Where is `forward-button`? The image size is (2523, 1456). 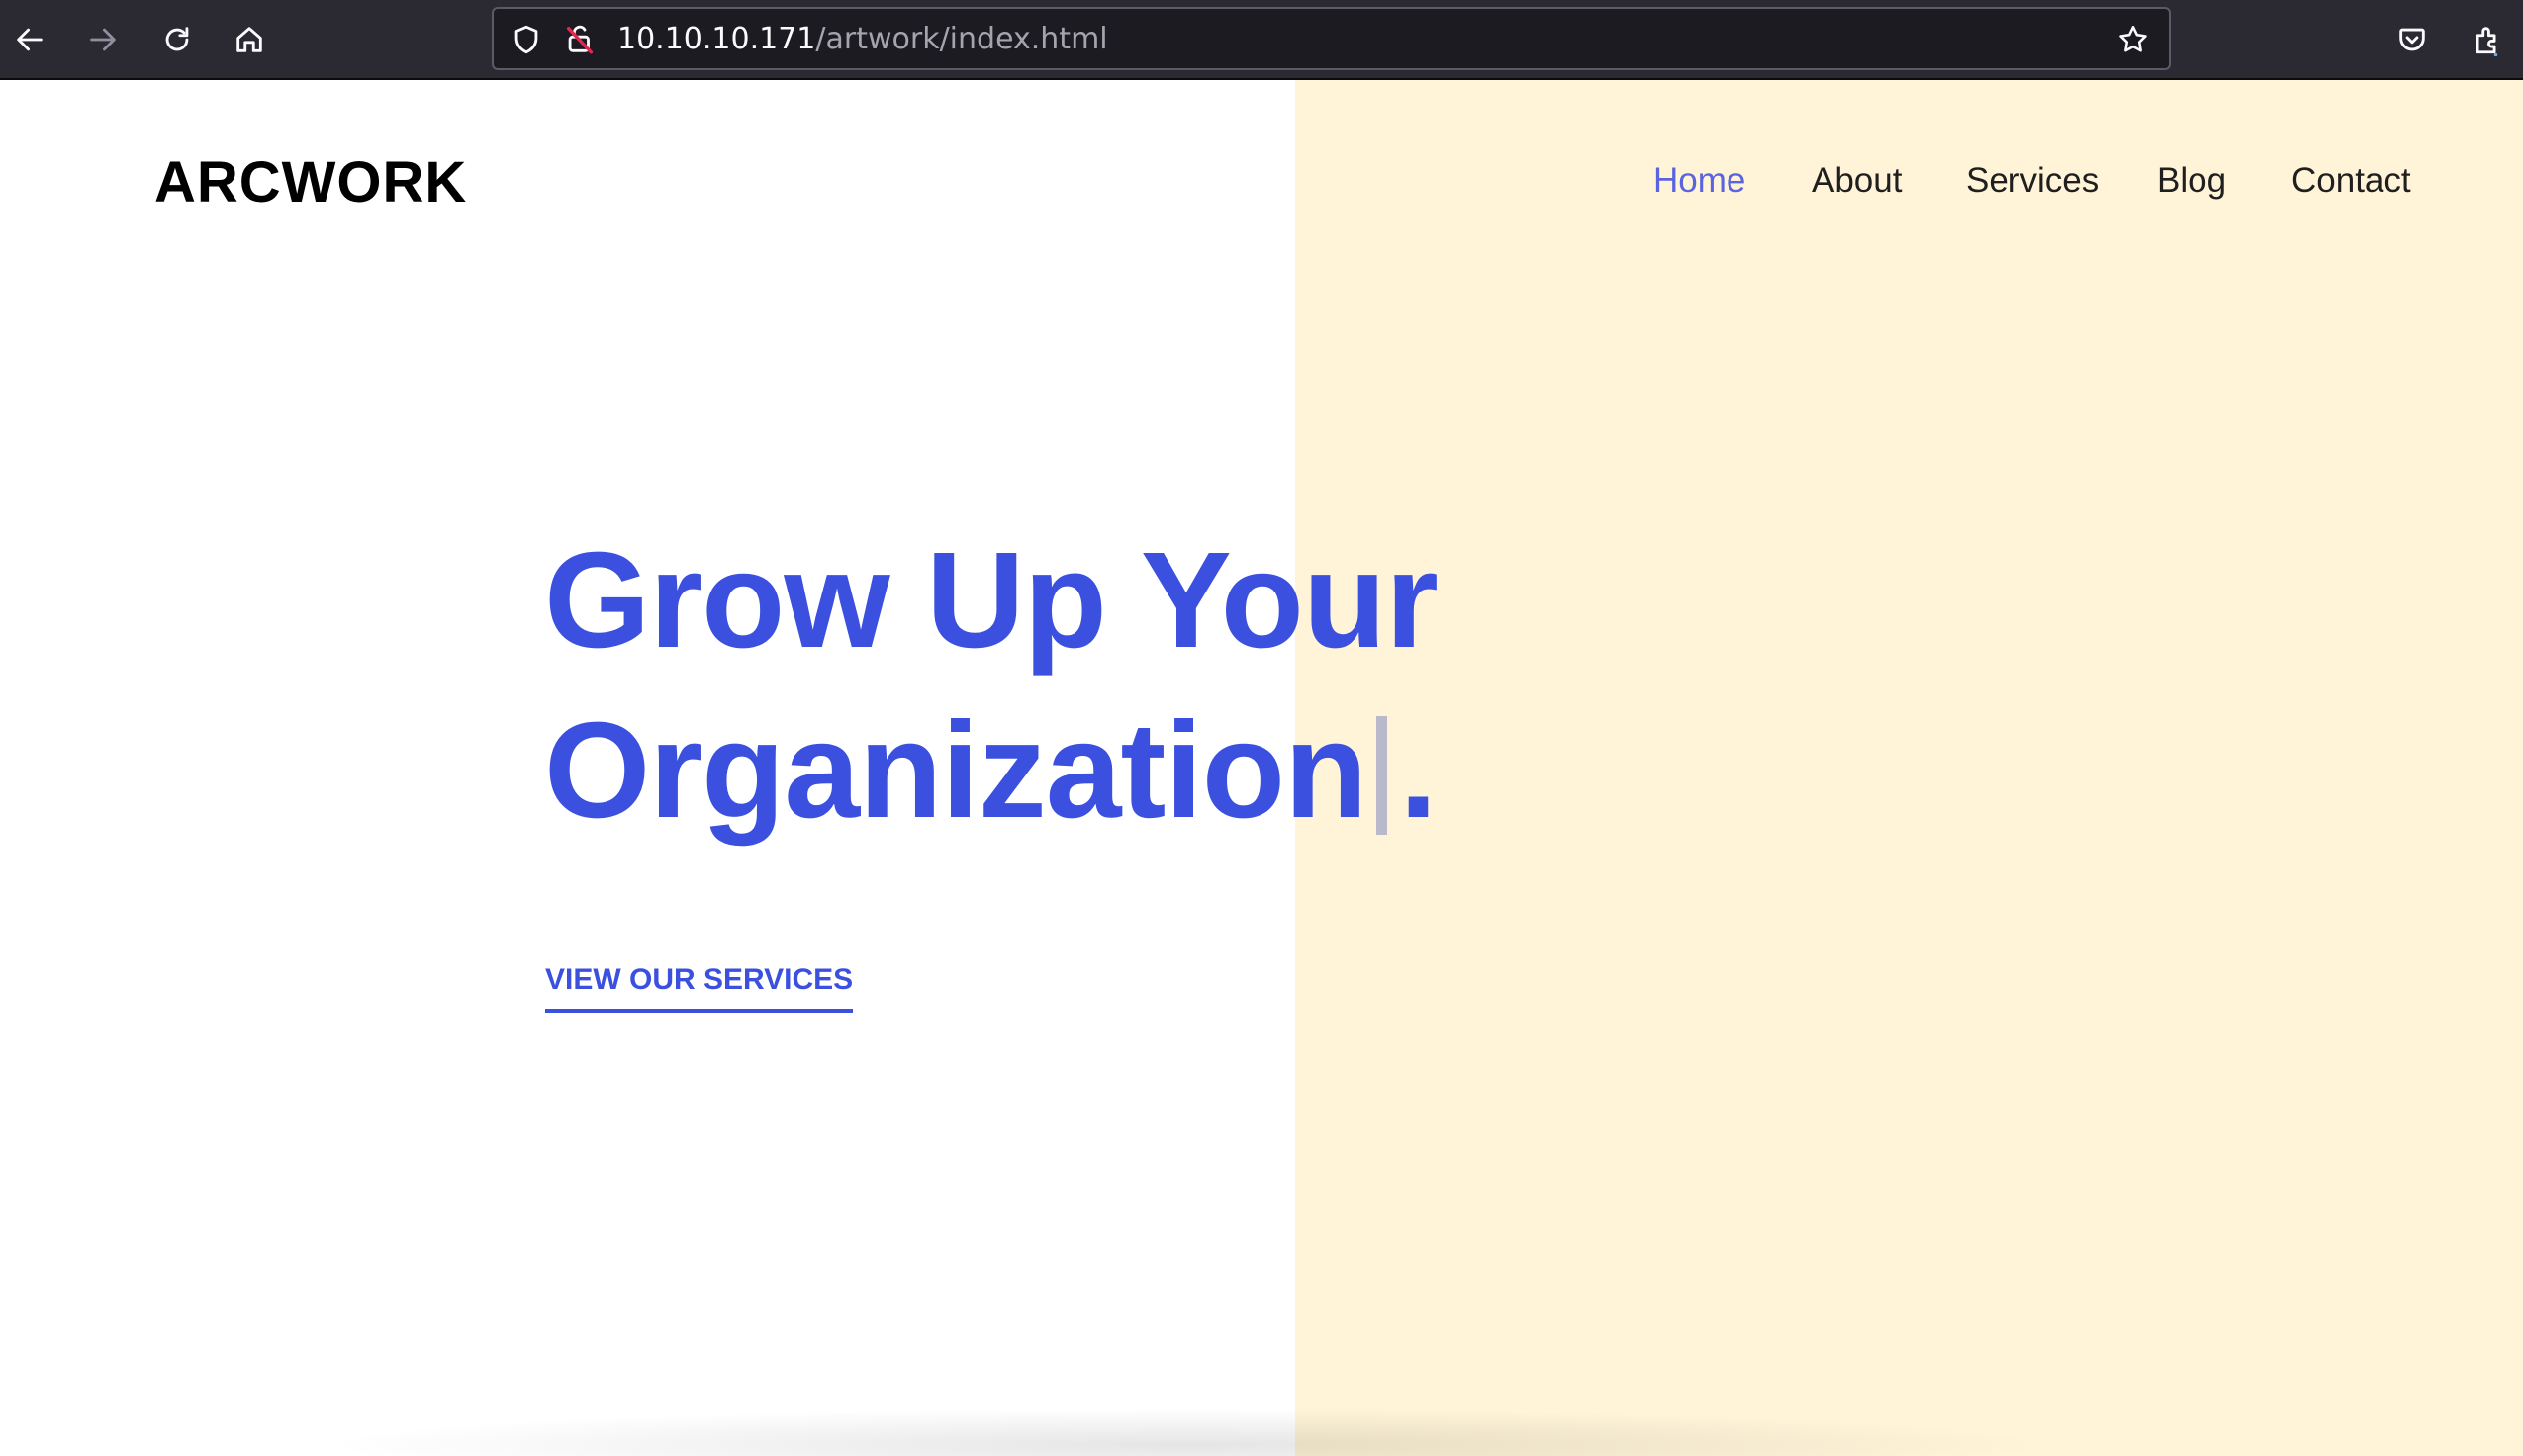
forward-button is located at coordinates (103, 39).